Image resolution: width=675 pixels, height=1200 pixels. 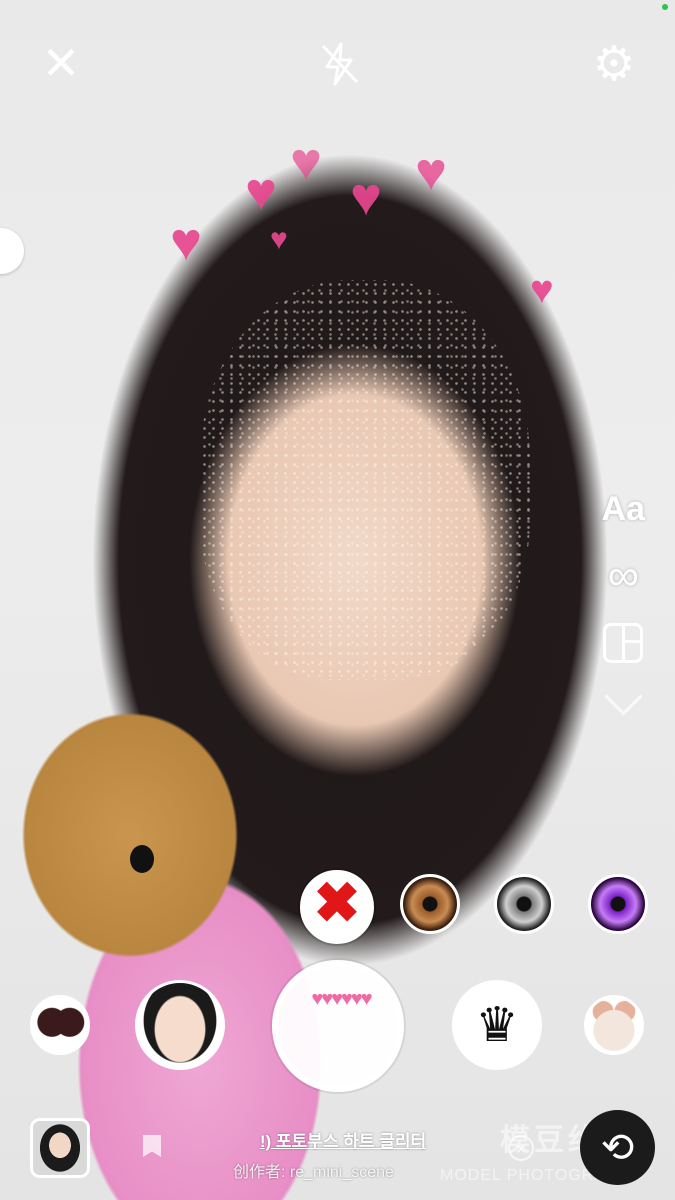 I want to click on bookmark-icon, so click(x=152, y=1146).